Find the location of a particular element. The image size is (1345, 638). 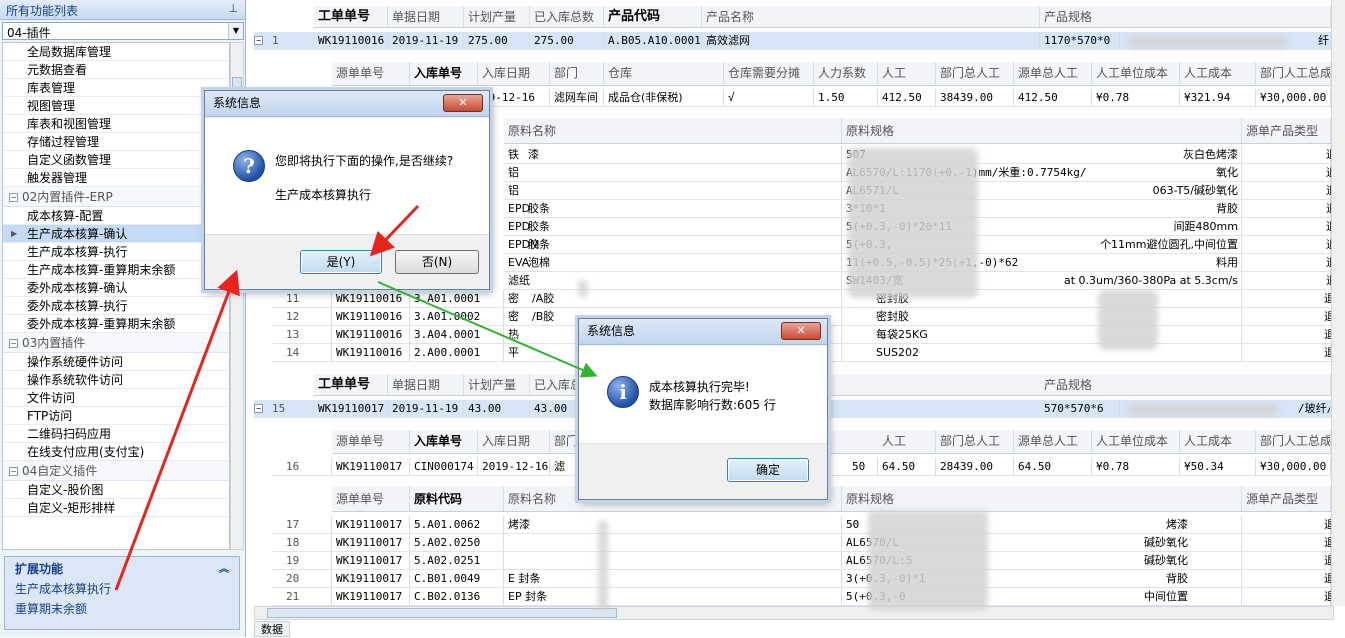

col-header: 人力系数 is located at coordinates (846, 73).